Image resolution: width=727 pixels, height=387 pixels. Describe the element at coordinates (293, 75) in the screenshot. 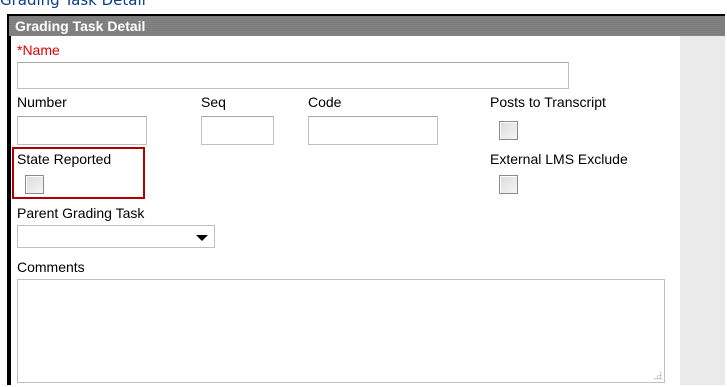

I see `name-input` at that location.